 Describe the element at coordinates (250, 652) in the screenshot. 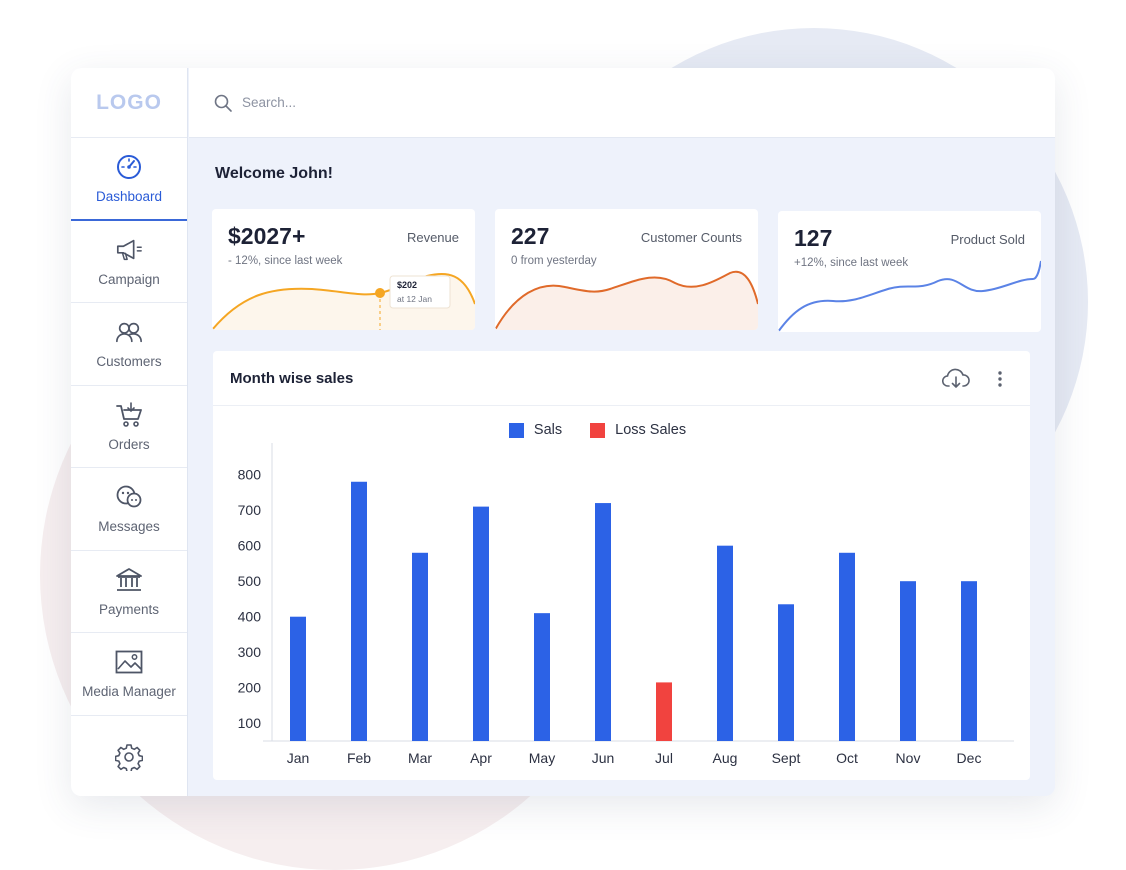

I see `y-tick-label: 300` at that location.